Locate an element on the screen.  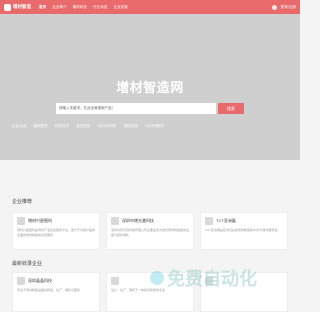
user-icon is located at coordinates (274, 7).